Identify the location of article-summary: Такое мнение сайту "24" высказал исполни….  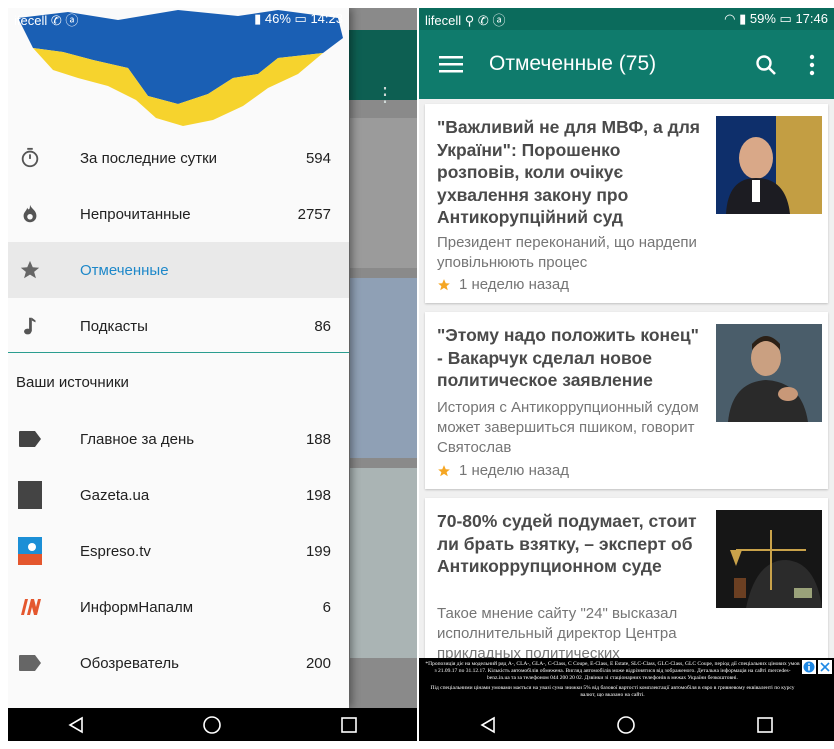
(557, 633).